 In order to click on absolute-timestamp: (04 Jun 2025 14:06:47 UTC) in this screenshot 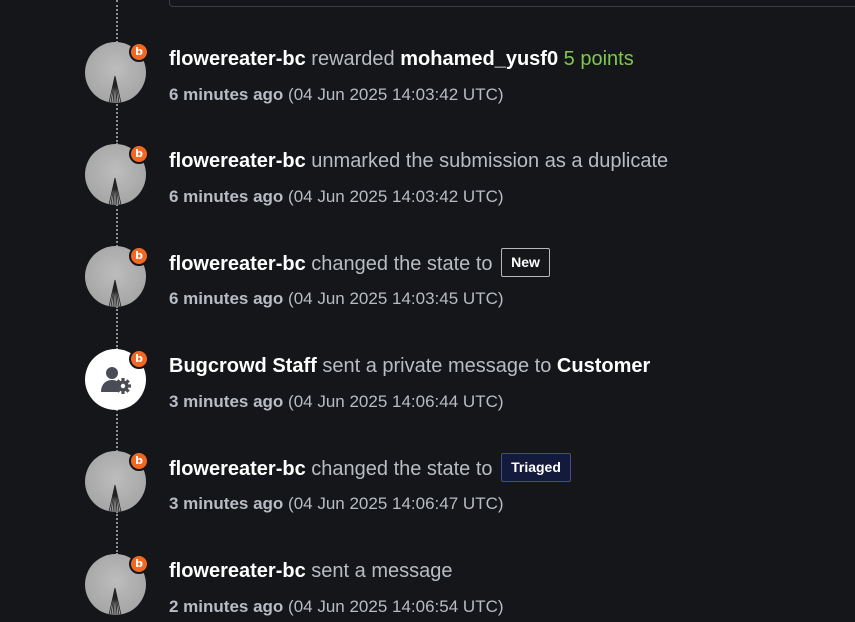, I will do `click(396, 503)`.